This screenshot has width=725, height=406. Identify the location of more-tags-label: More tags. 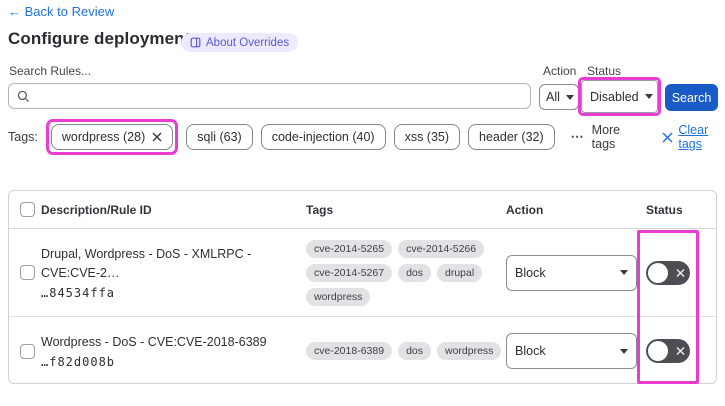
(606, 137).